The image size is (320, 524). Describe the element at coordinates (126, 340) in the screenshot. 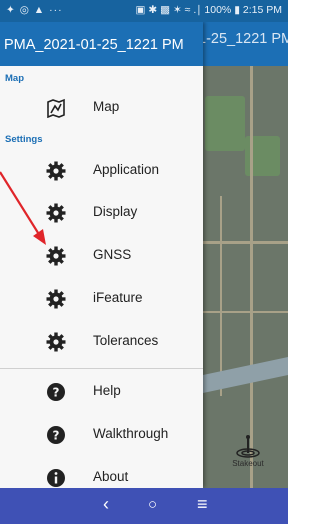

I see `drawer-item-label: Tolerances` at that location.